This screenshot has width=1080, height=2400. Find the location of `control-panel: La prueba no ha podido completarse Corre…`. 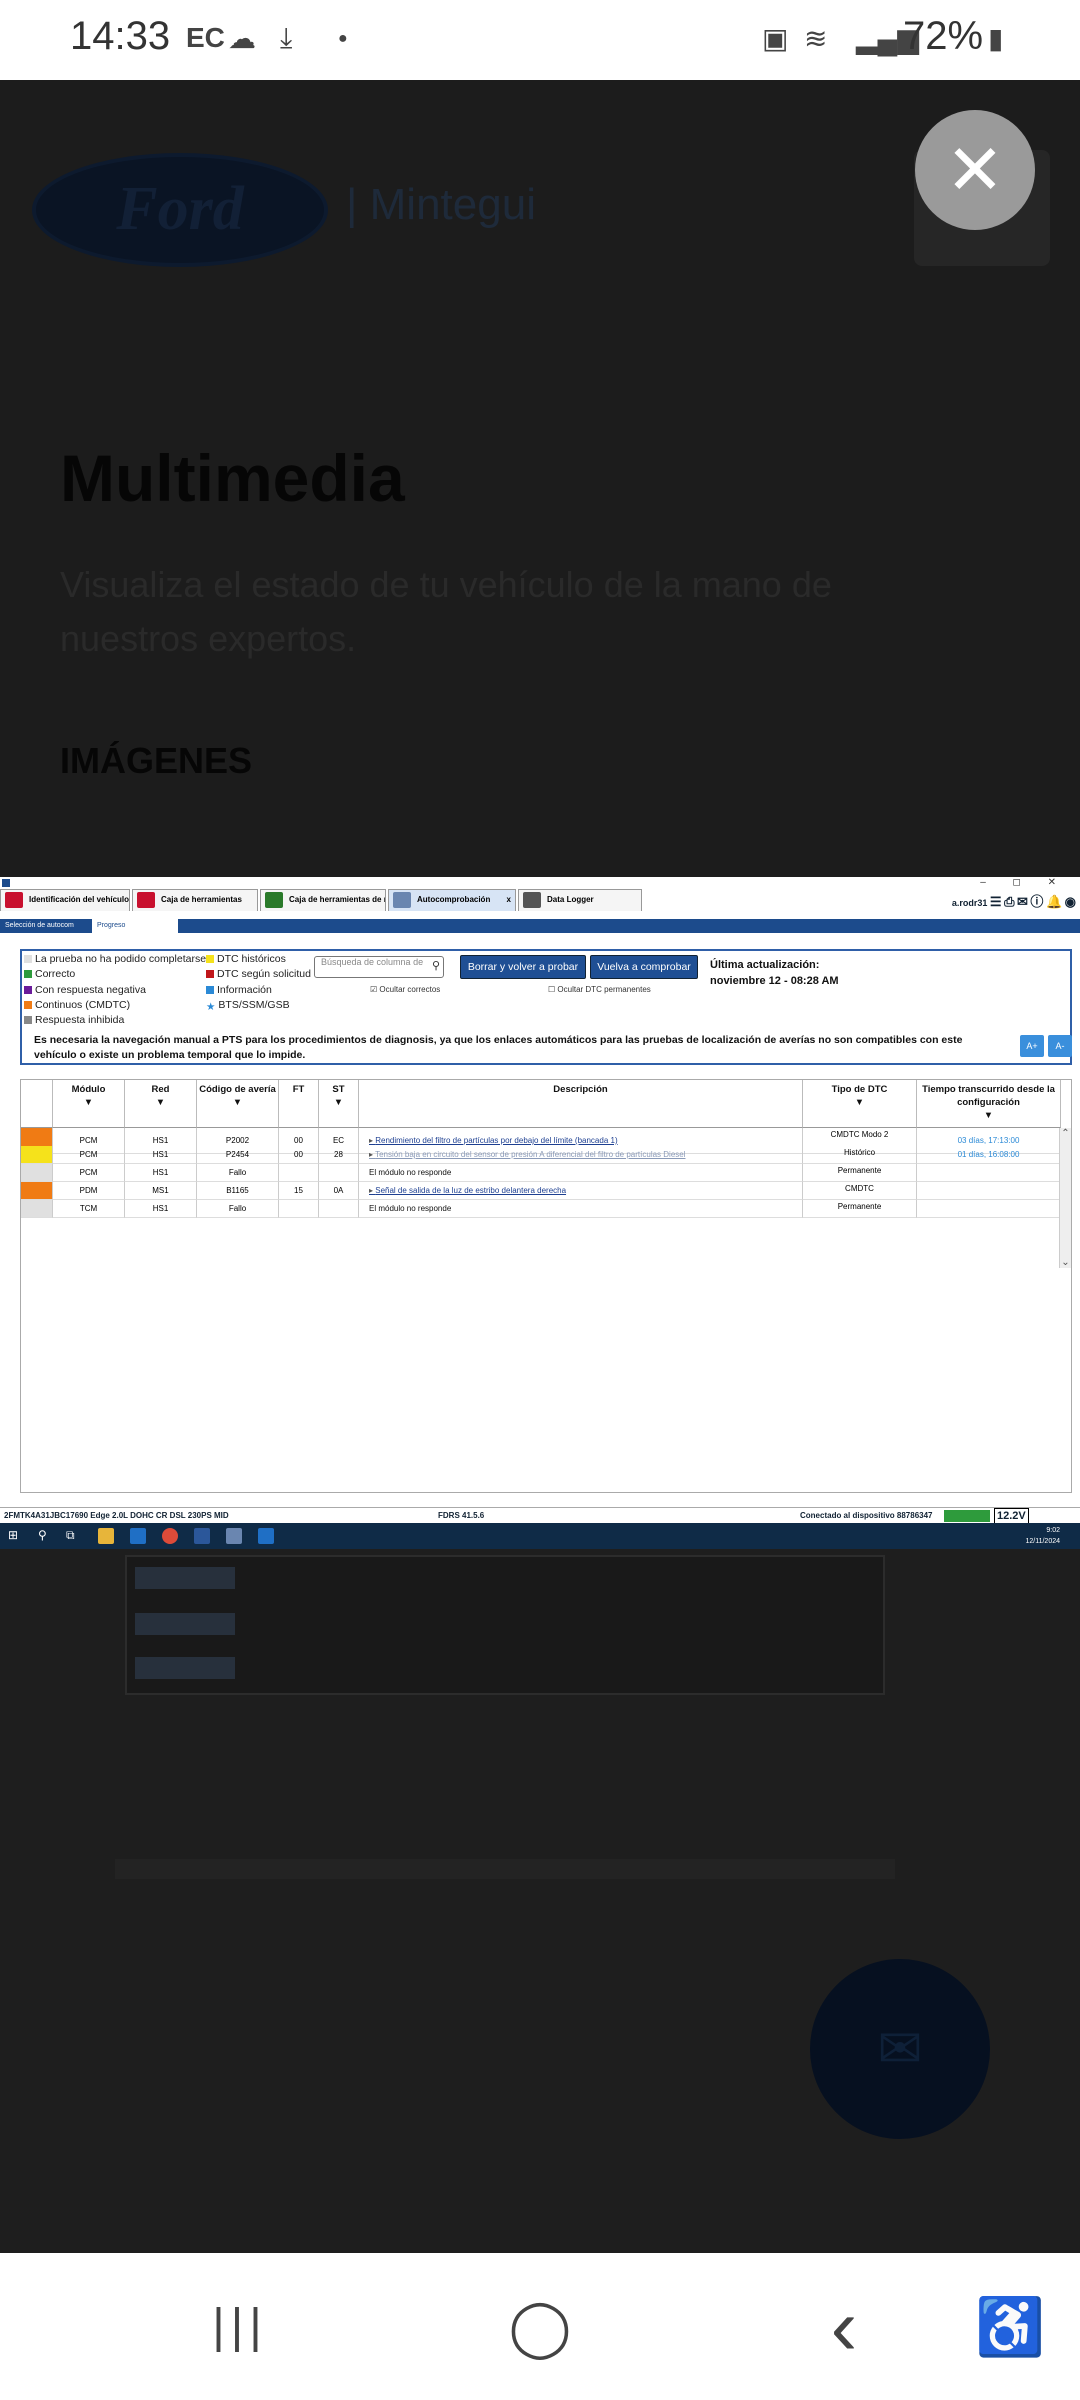

control-panel: La prueba no ha podido completarse Corre… is located at coordinates (546, 1007).